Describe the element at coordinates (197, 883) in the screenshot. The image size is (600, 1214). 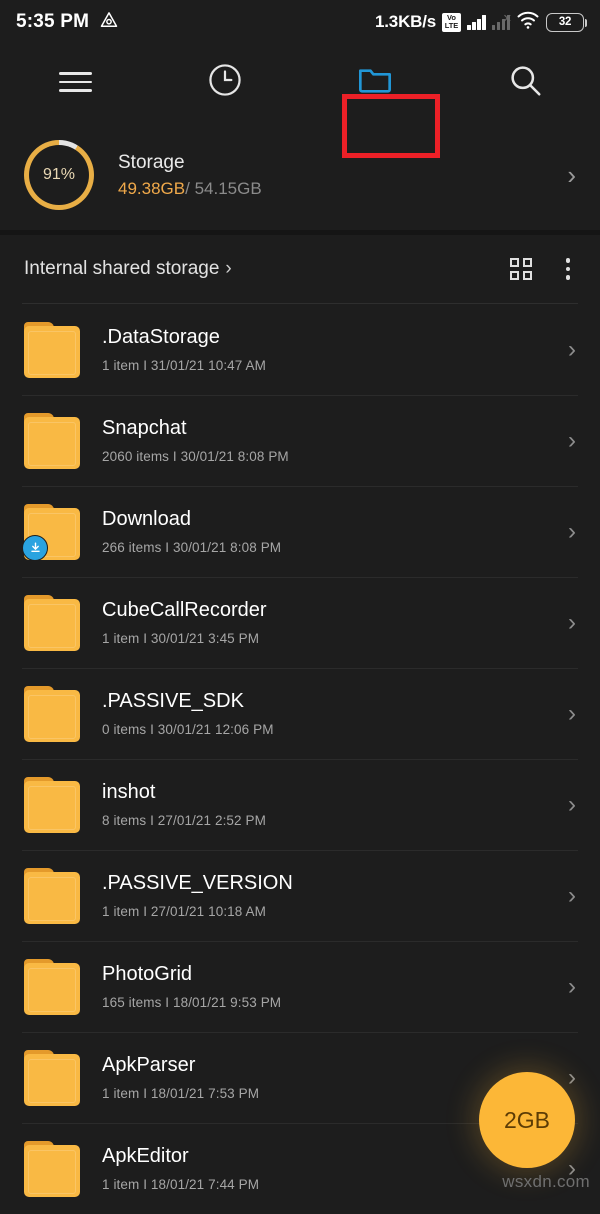
I see `file-name: .PASSIVE_VERSION` at that location.